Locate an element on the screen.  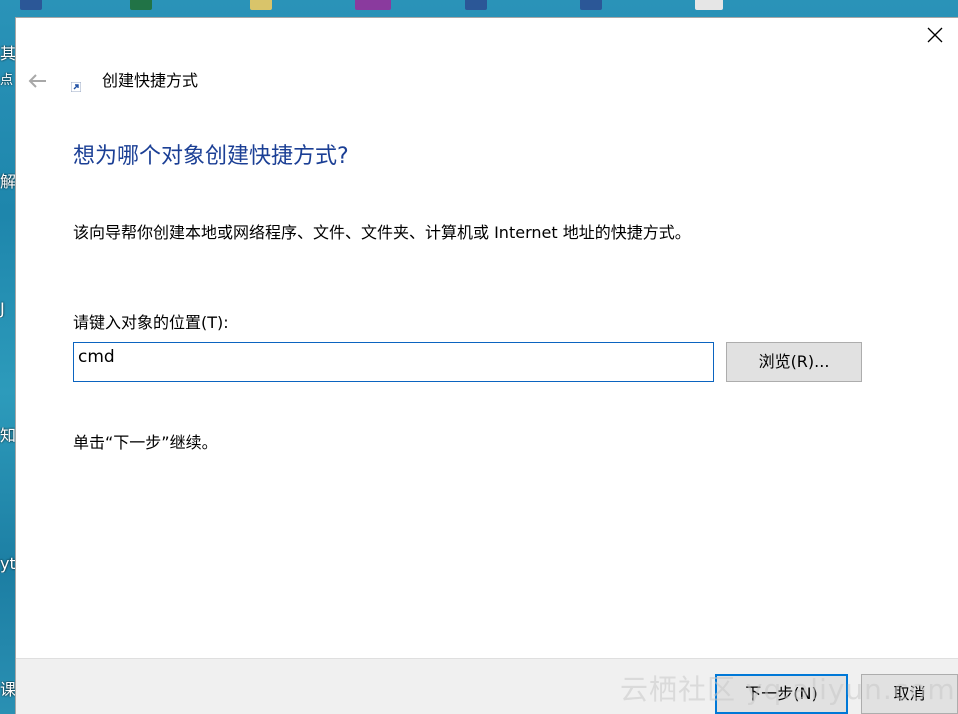
desktop-icon-label: 知 is located at coordinates (8, 436).